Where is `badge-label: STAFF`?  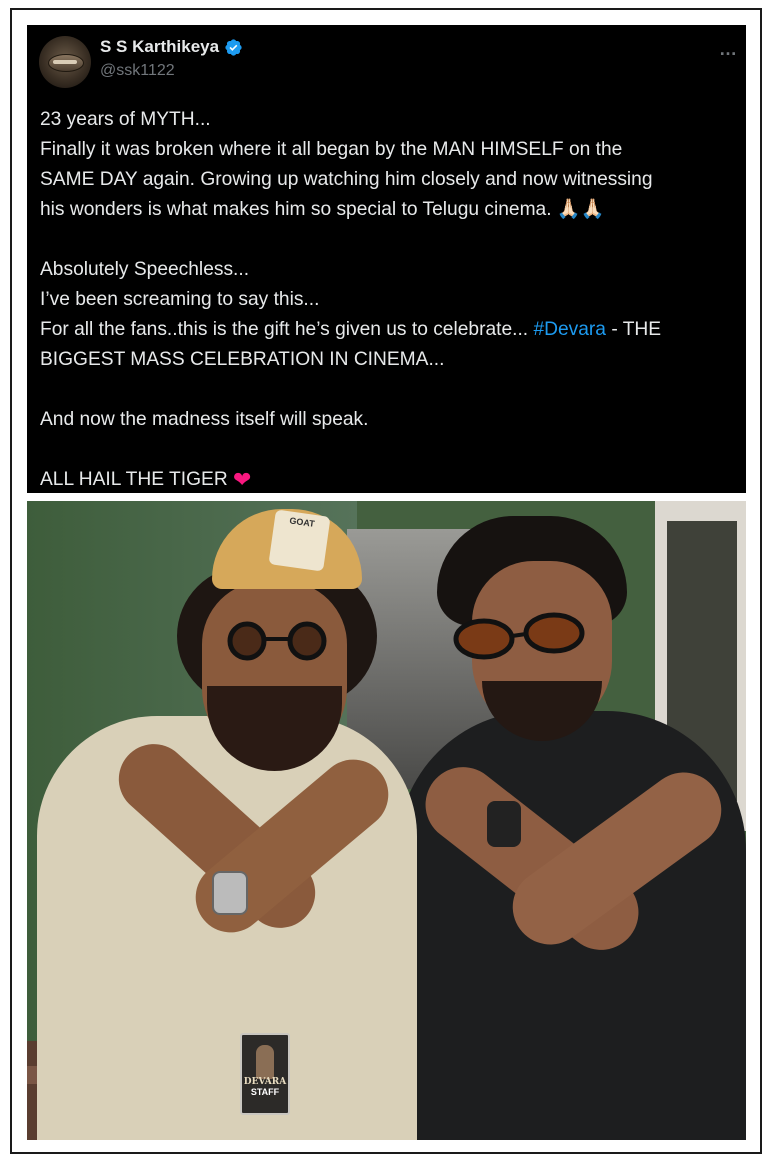
badge-label: STAFF is located at coordinates (265, 1092).